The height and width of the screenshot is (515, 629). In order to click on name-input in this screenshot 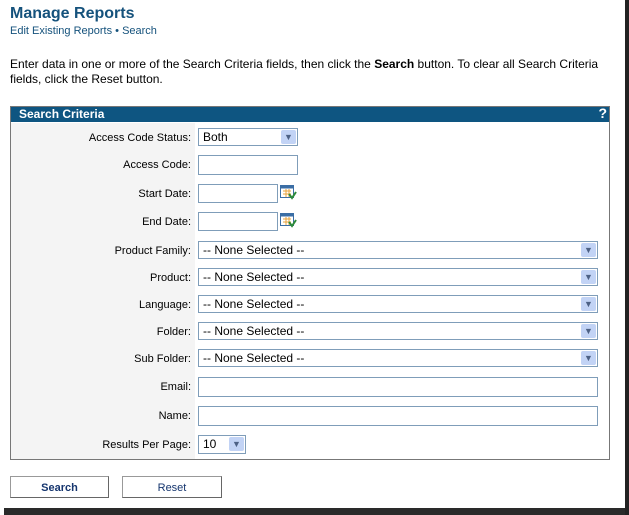, I will do `click(398, 416)`.